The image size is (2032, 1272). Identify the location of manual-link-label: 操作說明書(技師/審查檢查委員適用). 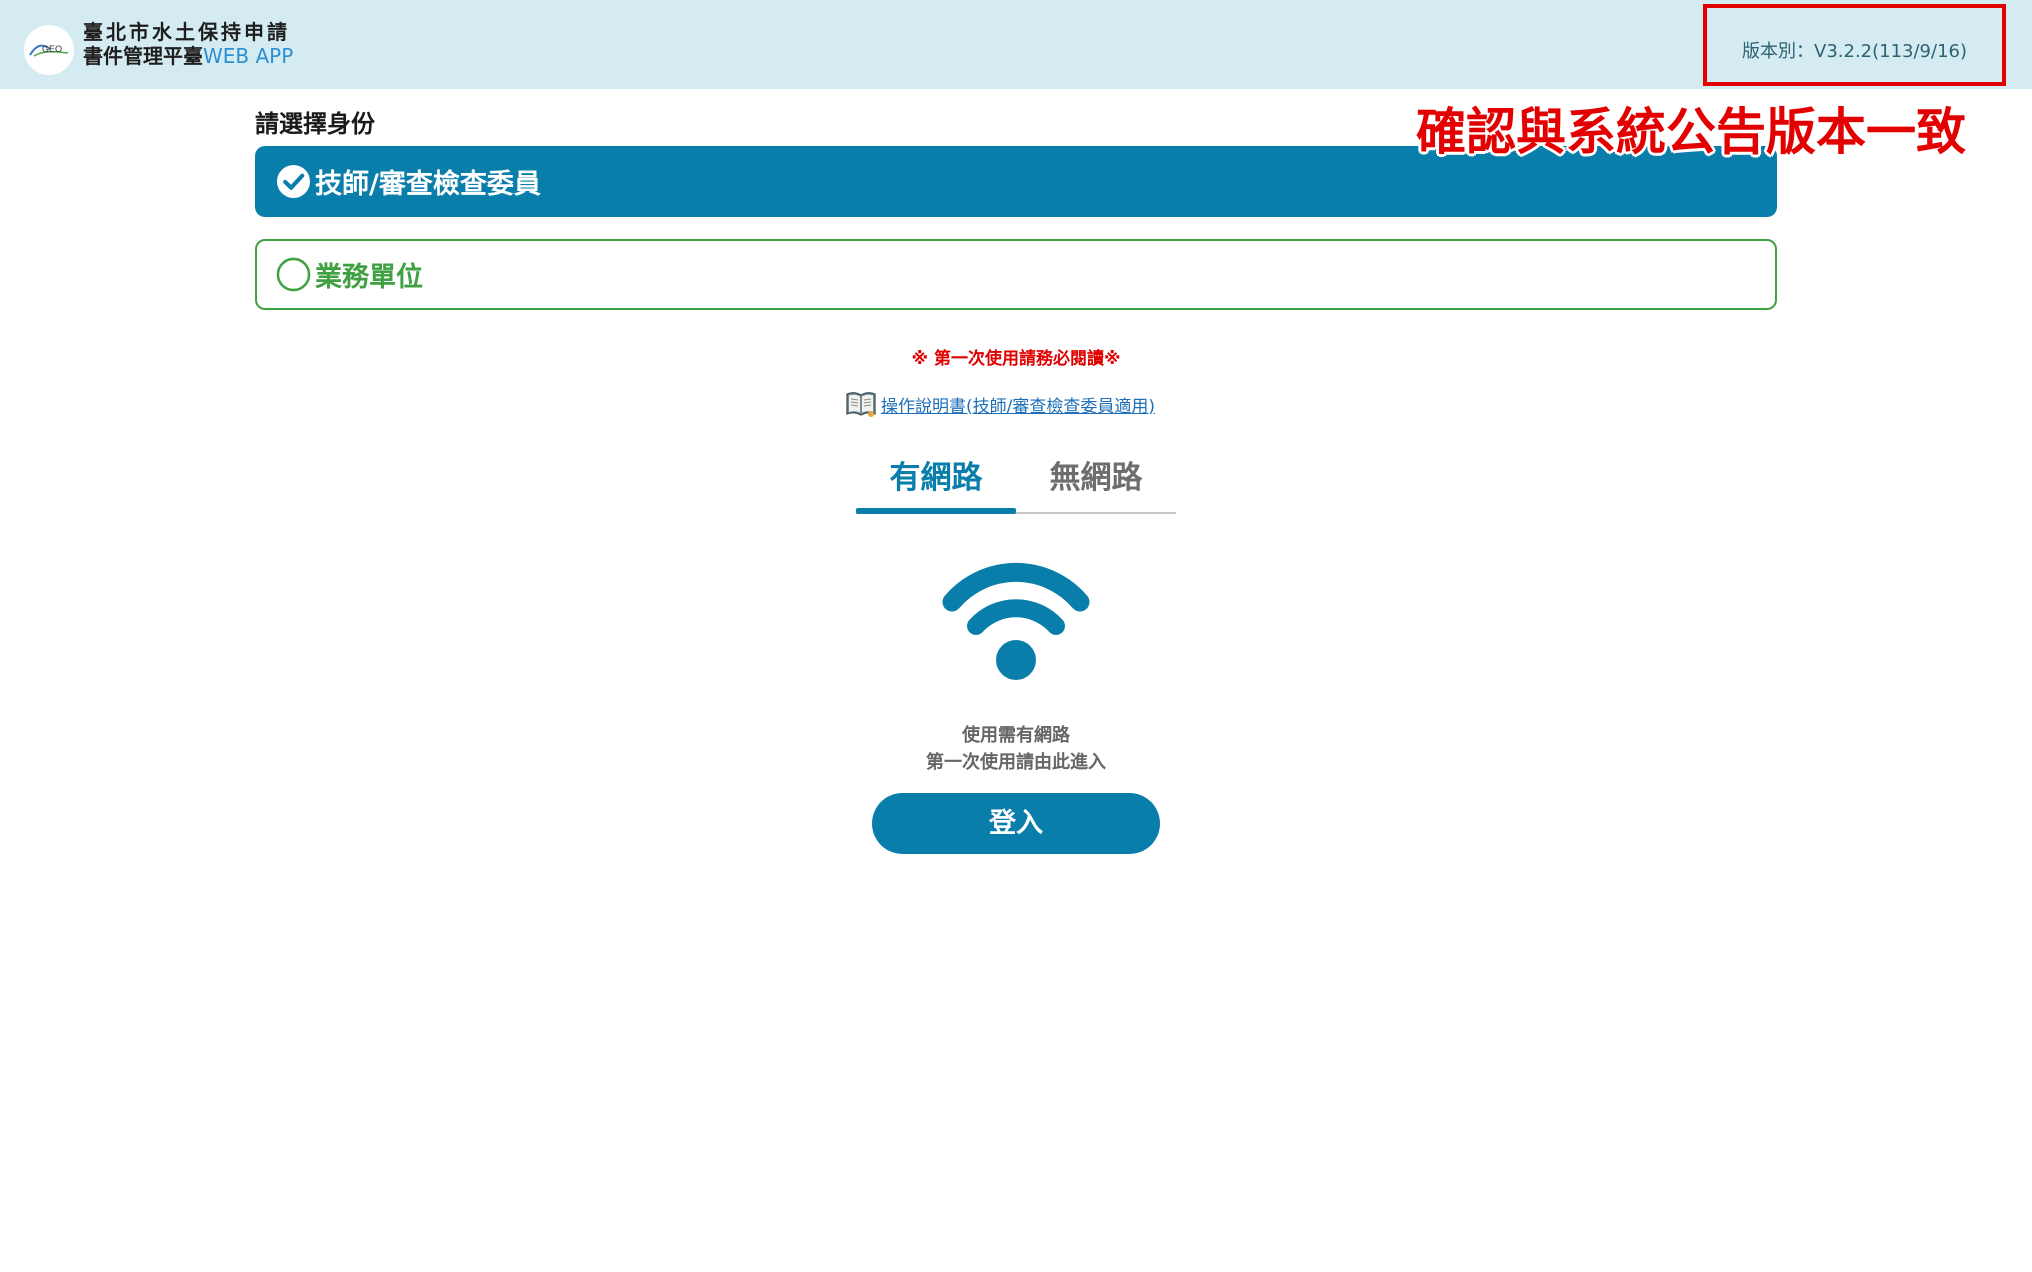
(1018, 406).